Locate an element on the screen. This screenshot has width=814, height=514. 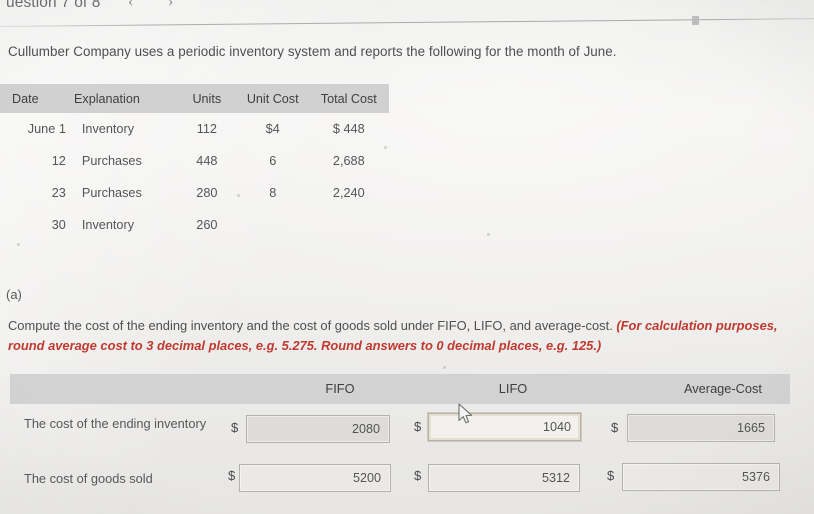
cell-date: 30 is located at coordinates (58, 225).